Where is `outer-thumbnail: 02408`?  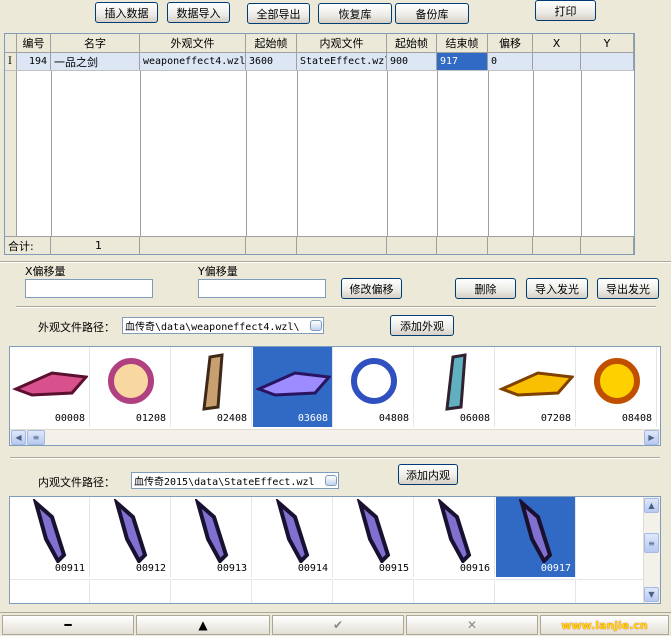
outer-thumbnail: 02408 is located at coordinates (212, 387).